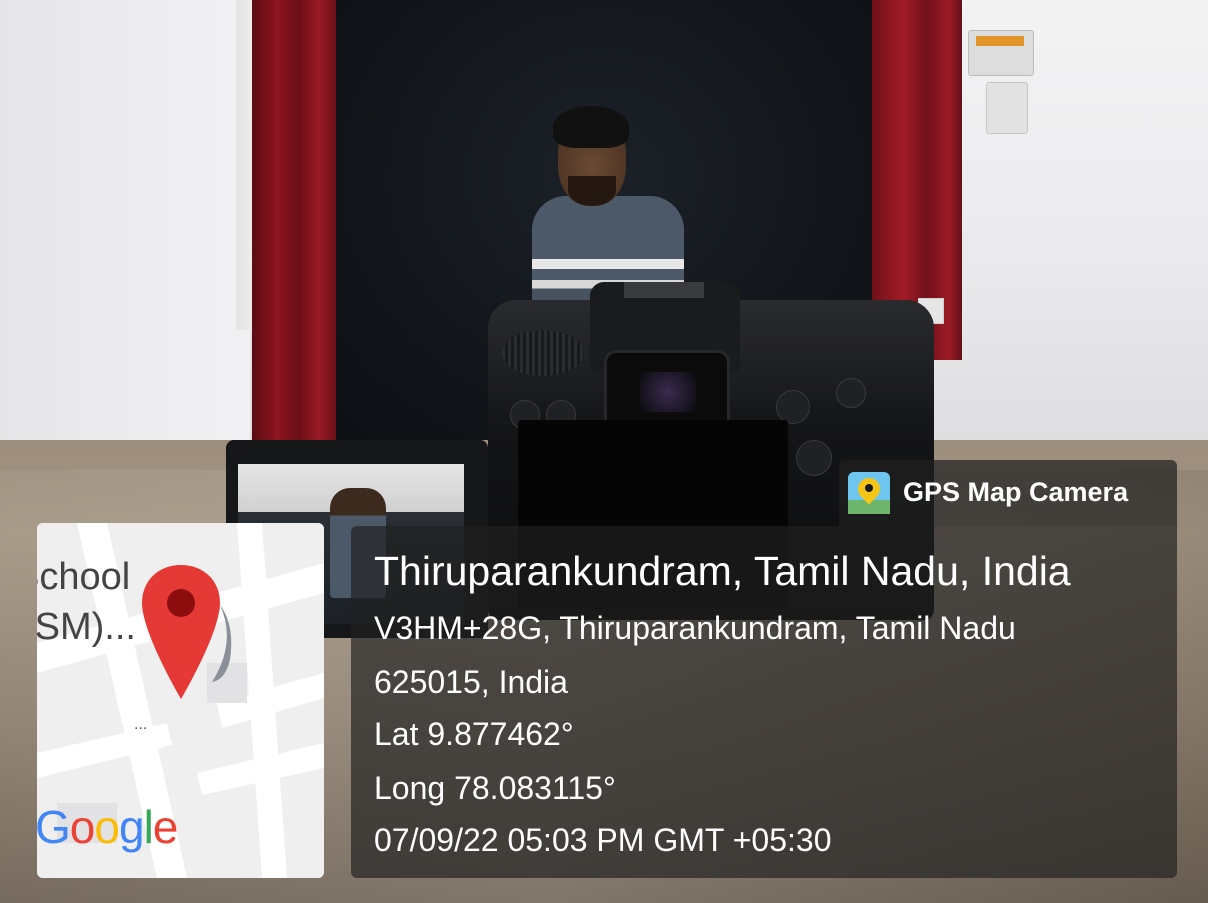  What do you see at coordinates (592, 191) in the screenshot?
I see `person-beard` at bounding box center [592, 191].